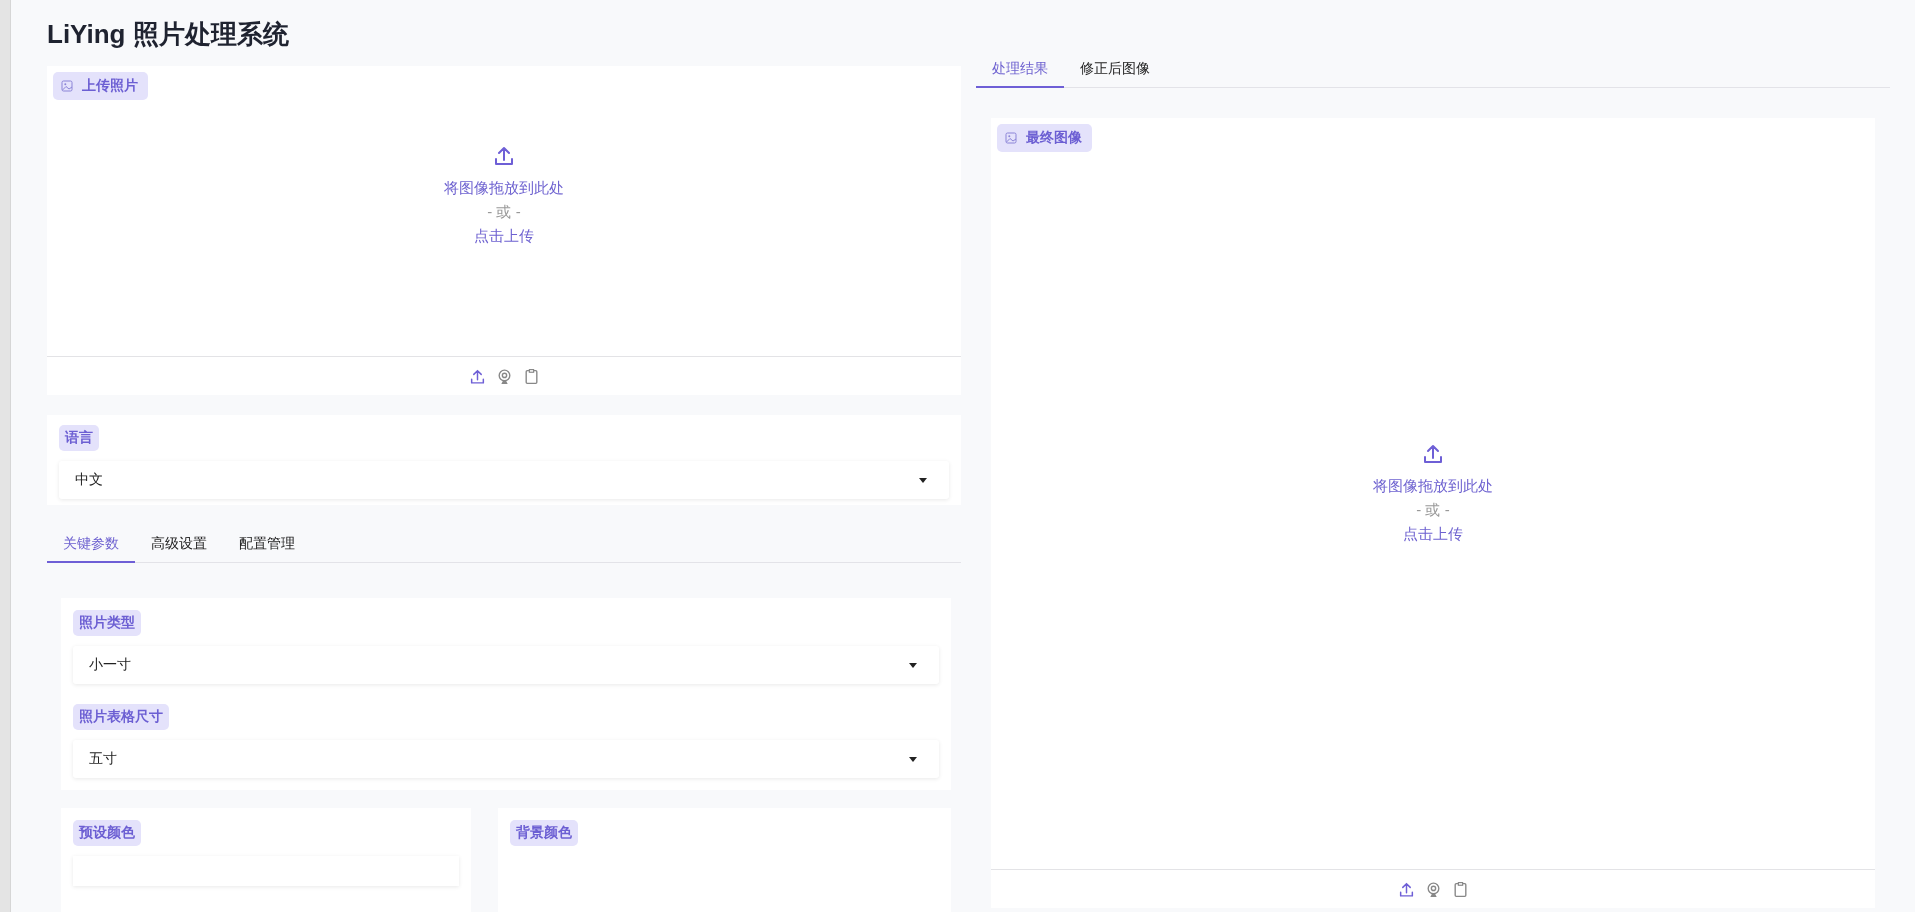  I want to click on dropdown-select: 五寸, so click(506, 759).